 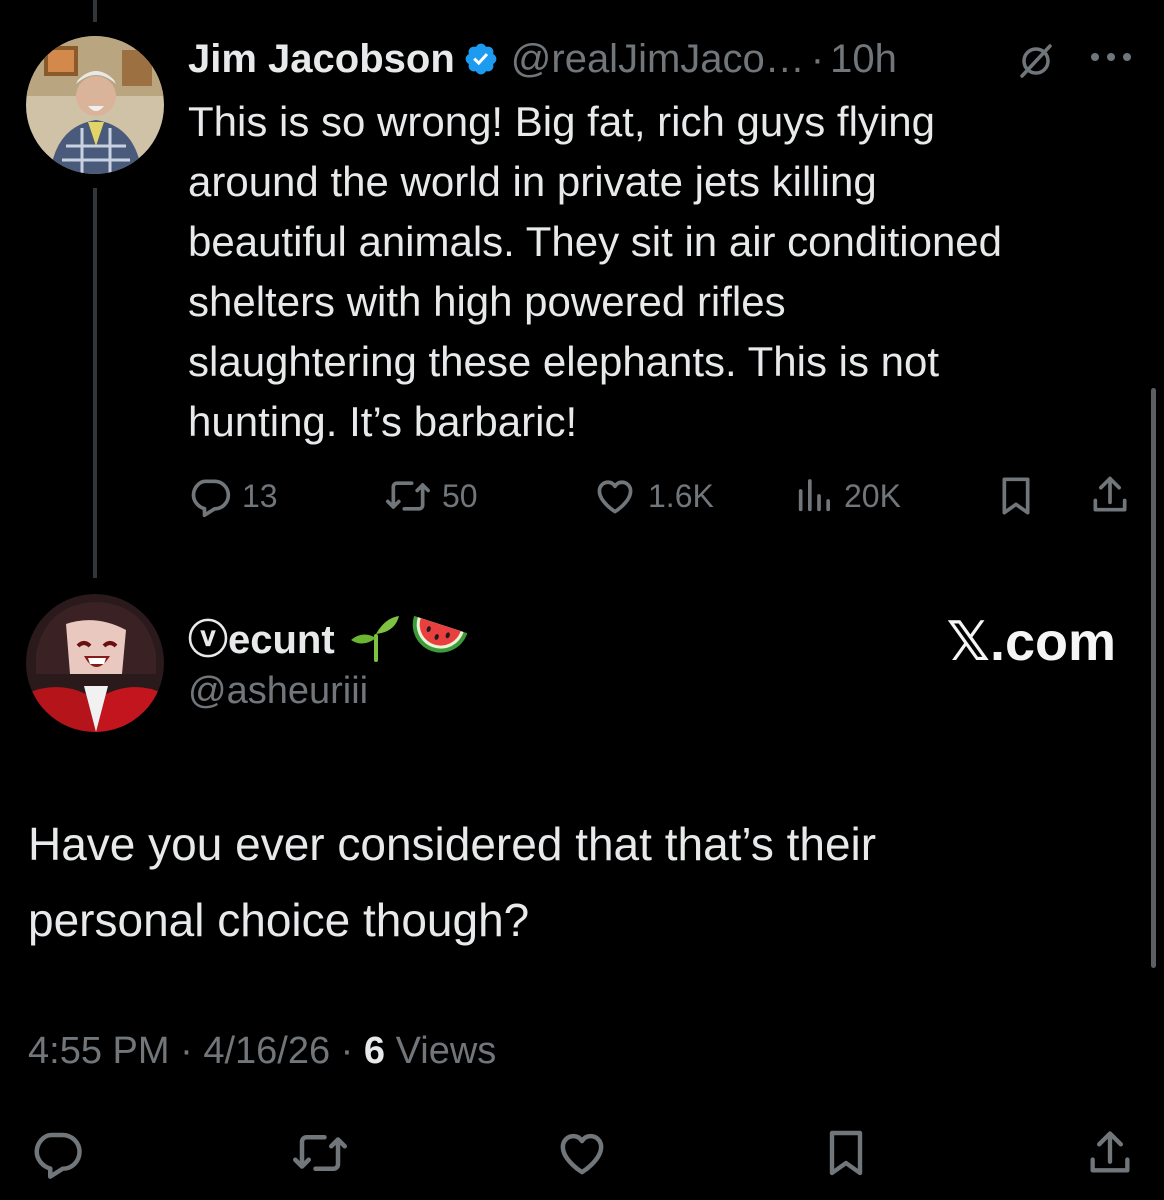 What do you see at coordinates (437, 636) in the screenshot?
I see `watermelon-icon` at bounding box center [437, 636].